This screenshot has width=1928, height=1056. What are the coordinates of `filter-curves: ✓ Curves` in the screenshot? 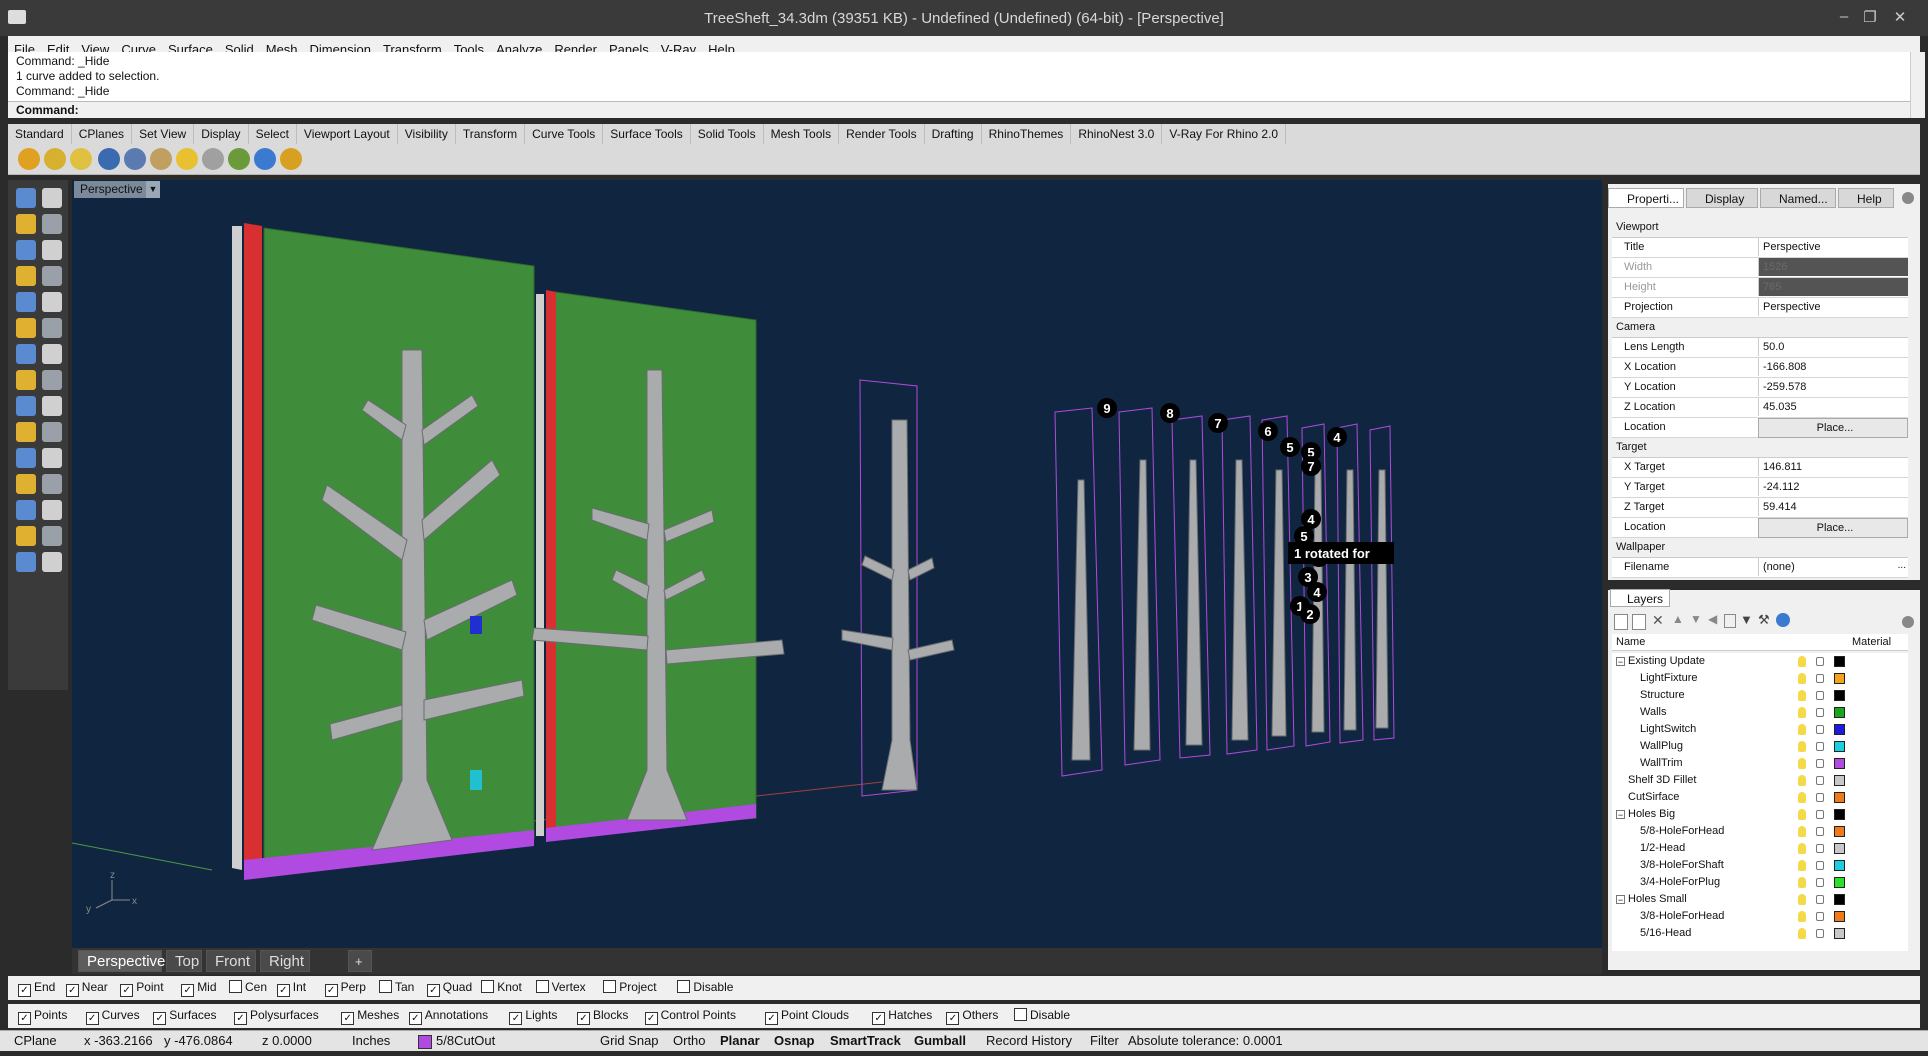 It's located at (112, 1016).